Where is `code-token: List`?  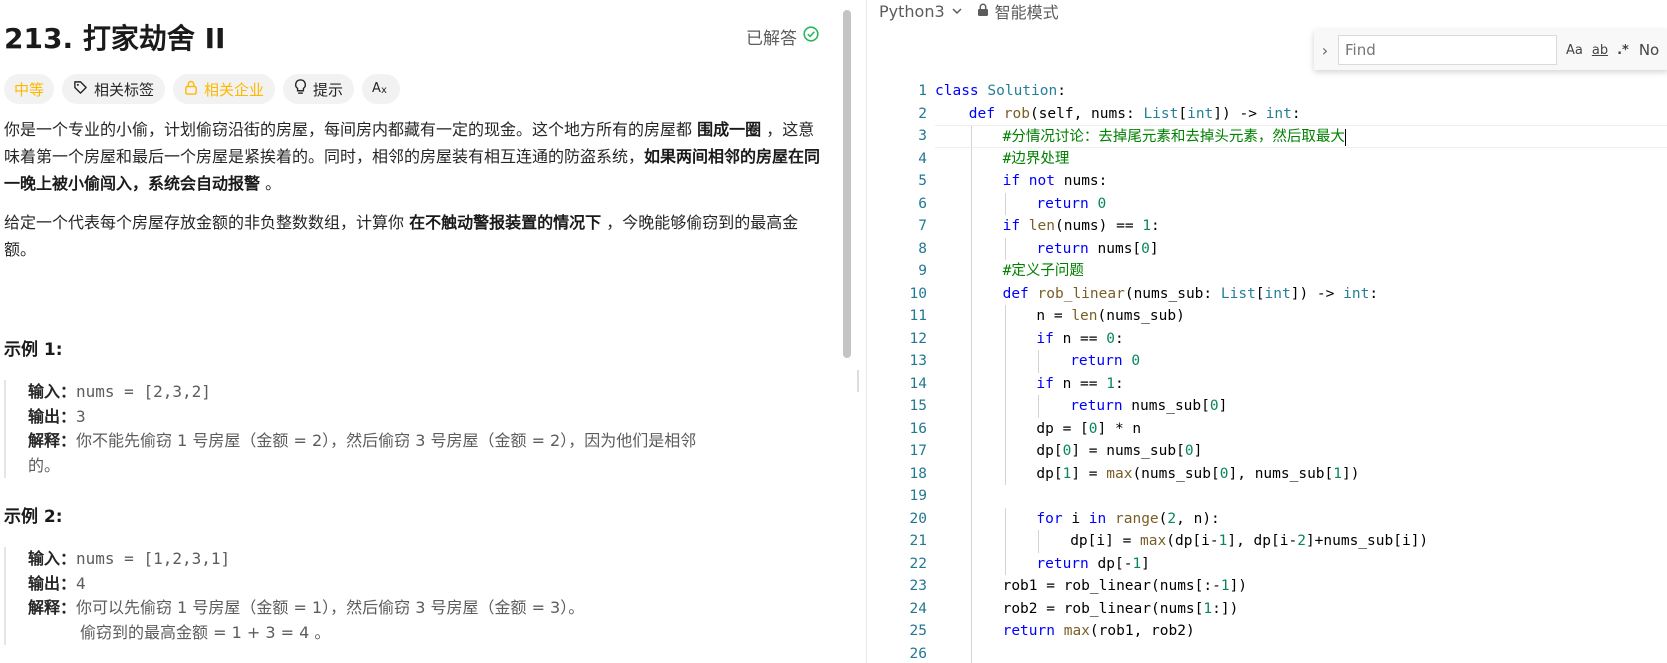 code-token: List is located at coordinates (1238, 293).